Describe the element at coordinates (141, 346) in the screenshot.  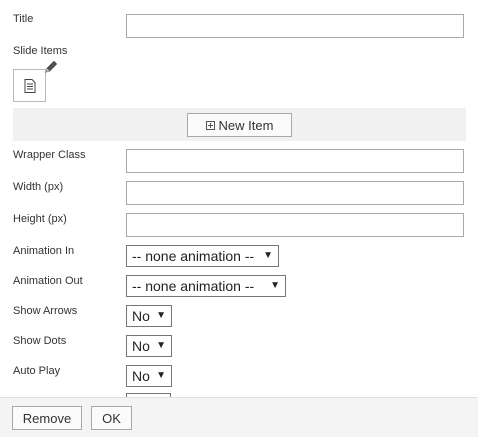
I see `show-dots-value: No` at that location.